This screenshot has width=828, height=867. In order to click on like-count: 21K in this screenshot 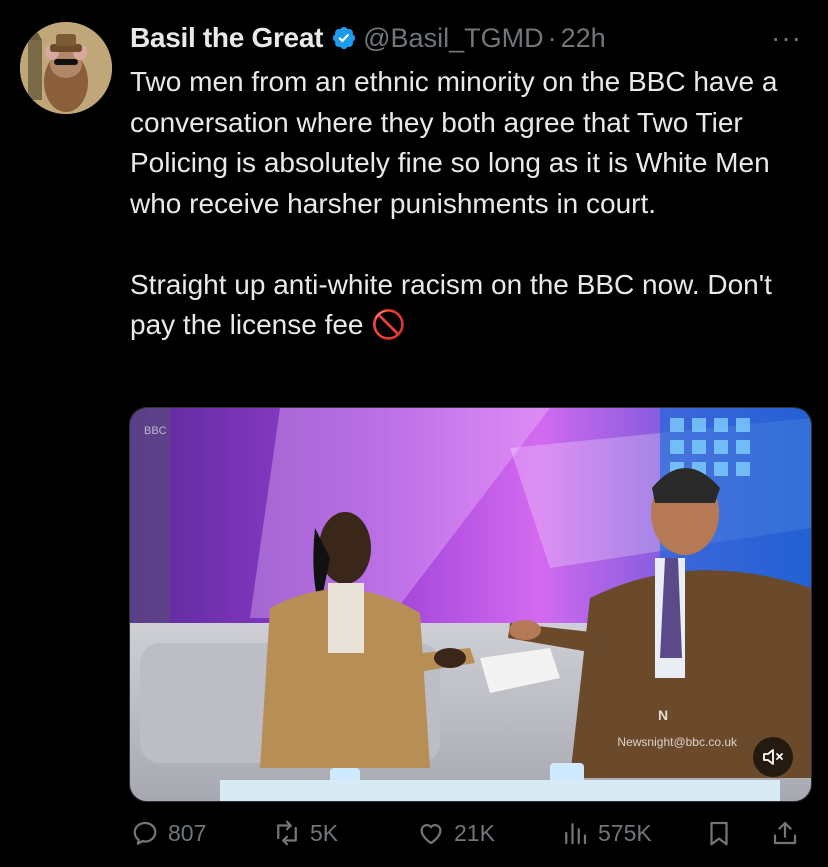, I will do `click(474, 832)`.